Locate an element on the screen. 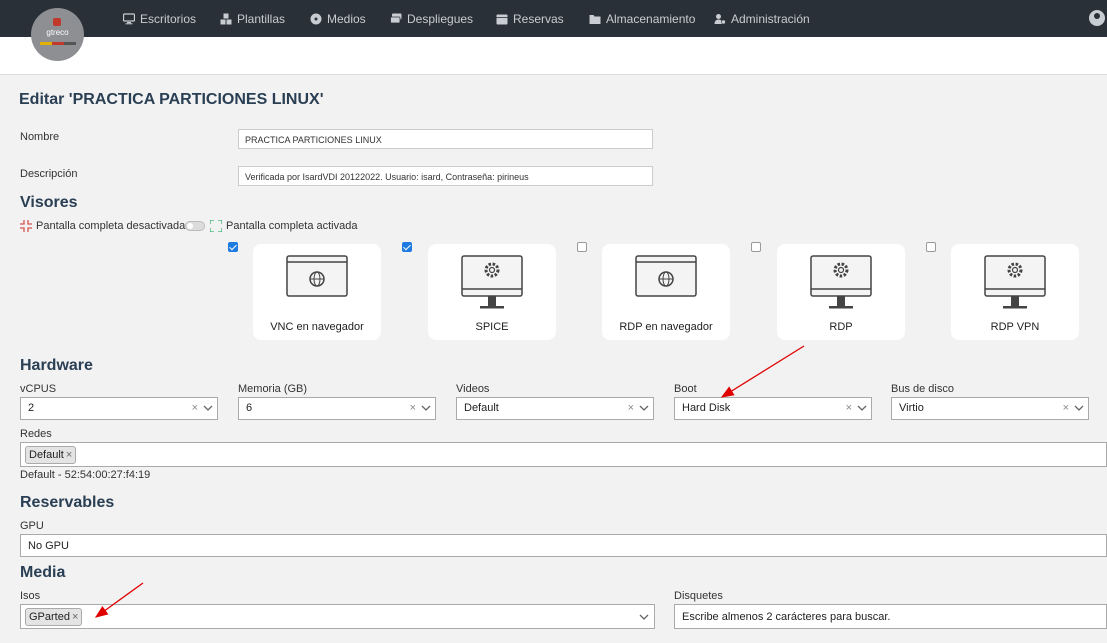 This screenshot has width=1107, height=643. fullscreen-toggle is located at coordinates (195, 226).